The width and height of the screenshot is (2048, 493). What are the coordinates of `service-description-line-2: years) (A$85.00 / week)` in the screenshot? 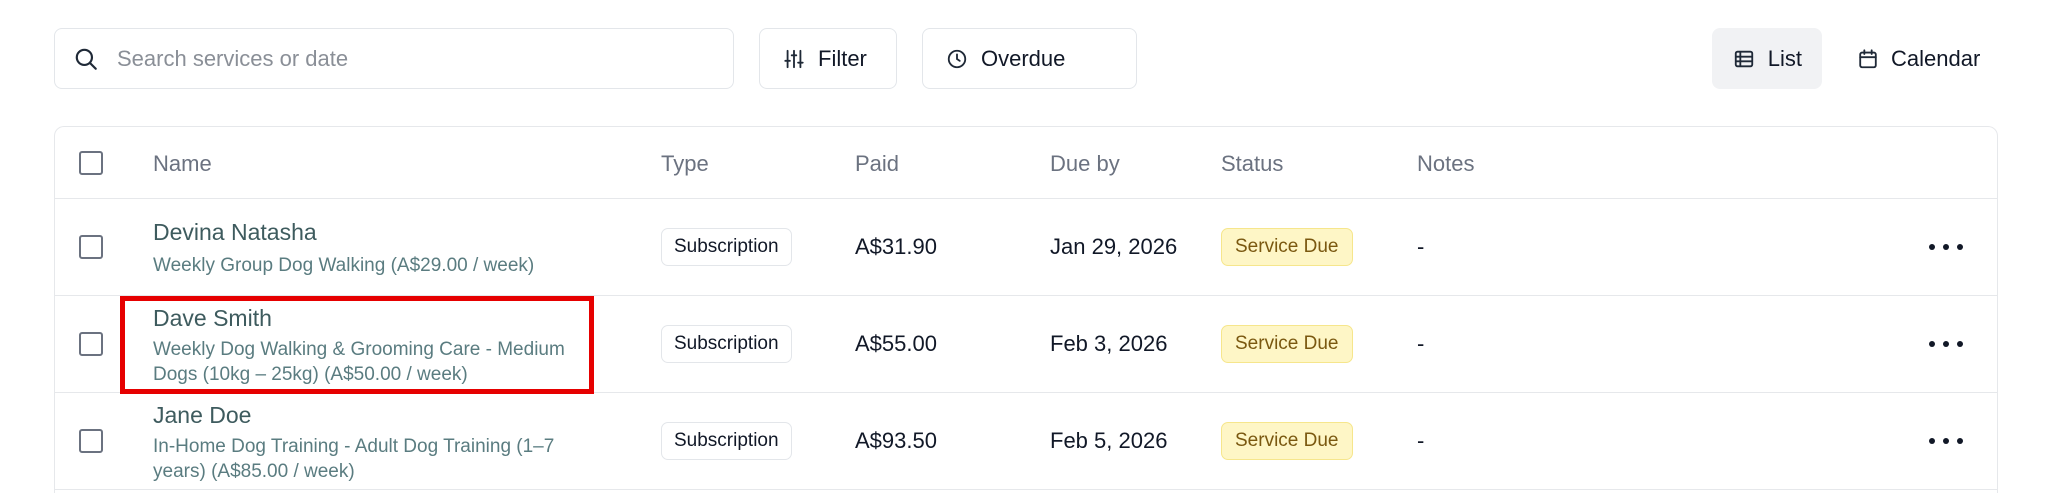 It's located at (254, 471).